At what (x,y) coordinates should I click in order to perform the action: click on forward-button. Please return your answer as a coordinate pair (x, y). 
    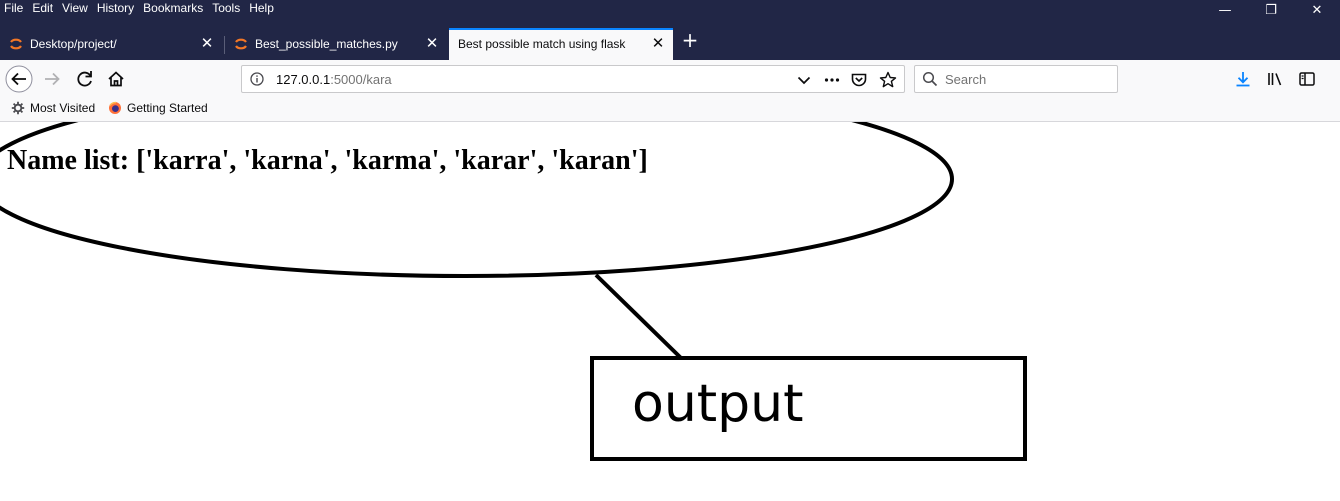
    Looking at the image, I should click on (53, 79).